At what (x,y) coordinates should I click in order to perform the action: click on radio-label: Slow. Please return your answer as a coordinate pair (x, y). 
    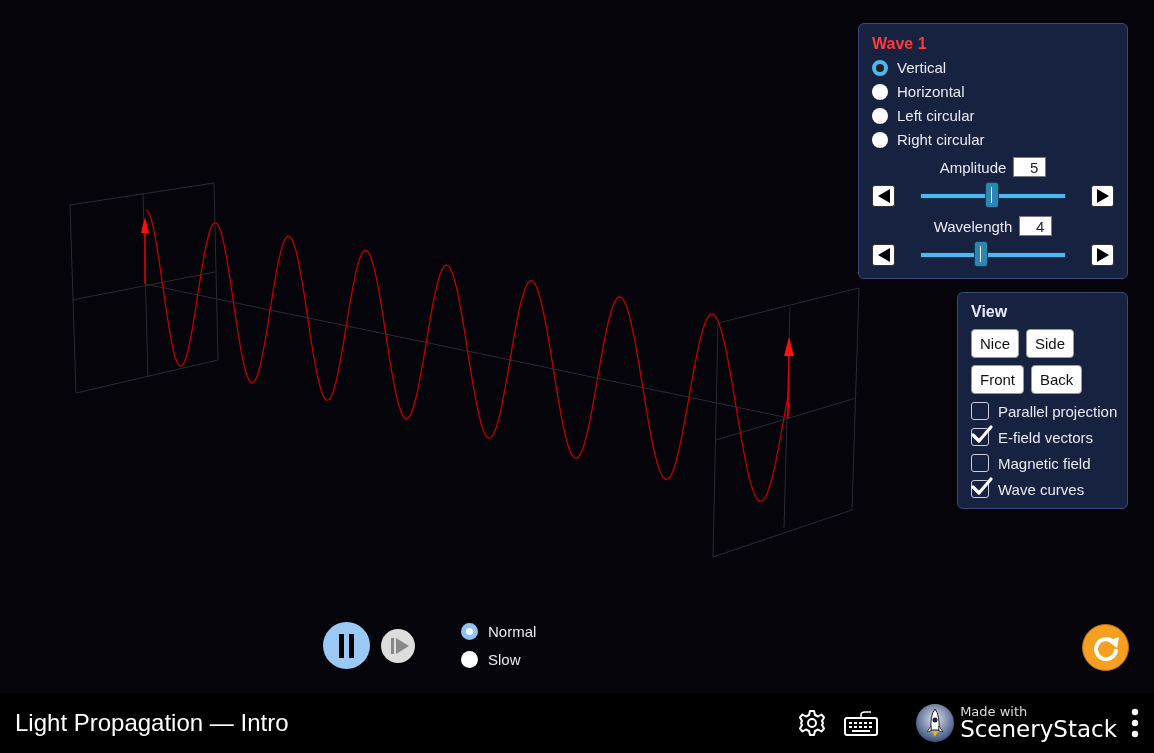
    Looking at the image, I should click on (504, 659).